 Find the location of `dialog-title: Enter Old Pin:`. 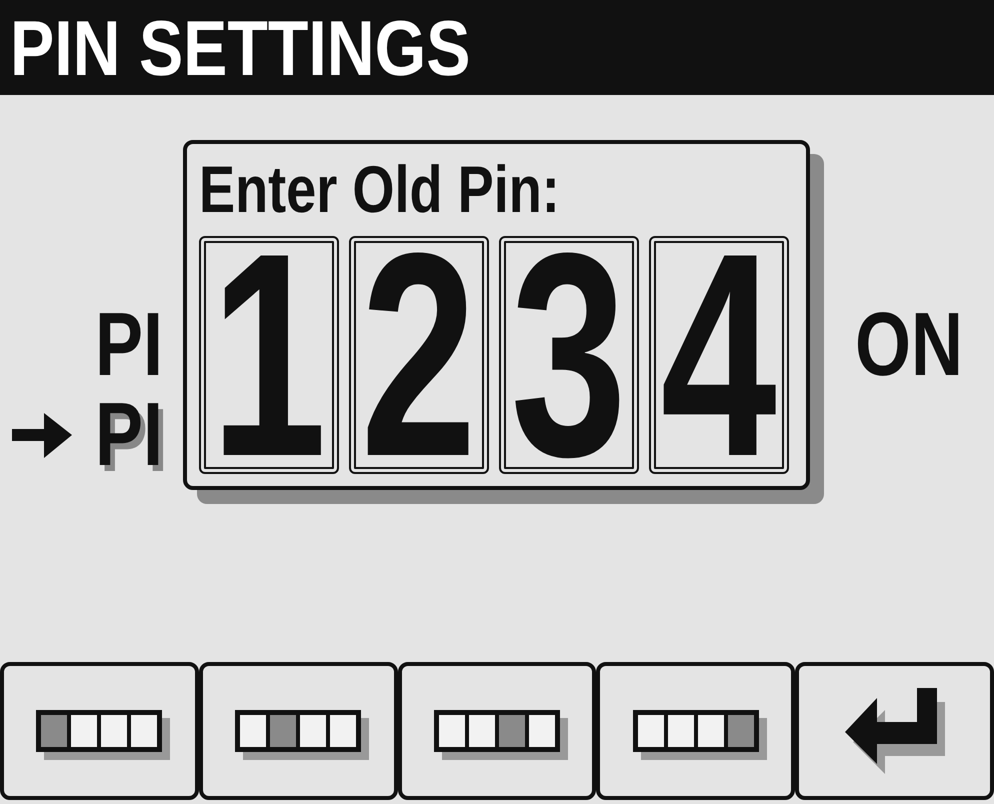

dialog-title: Enter Old Pin: is located at coordinates (379, 189).